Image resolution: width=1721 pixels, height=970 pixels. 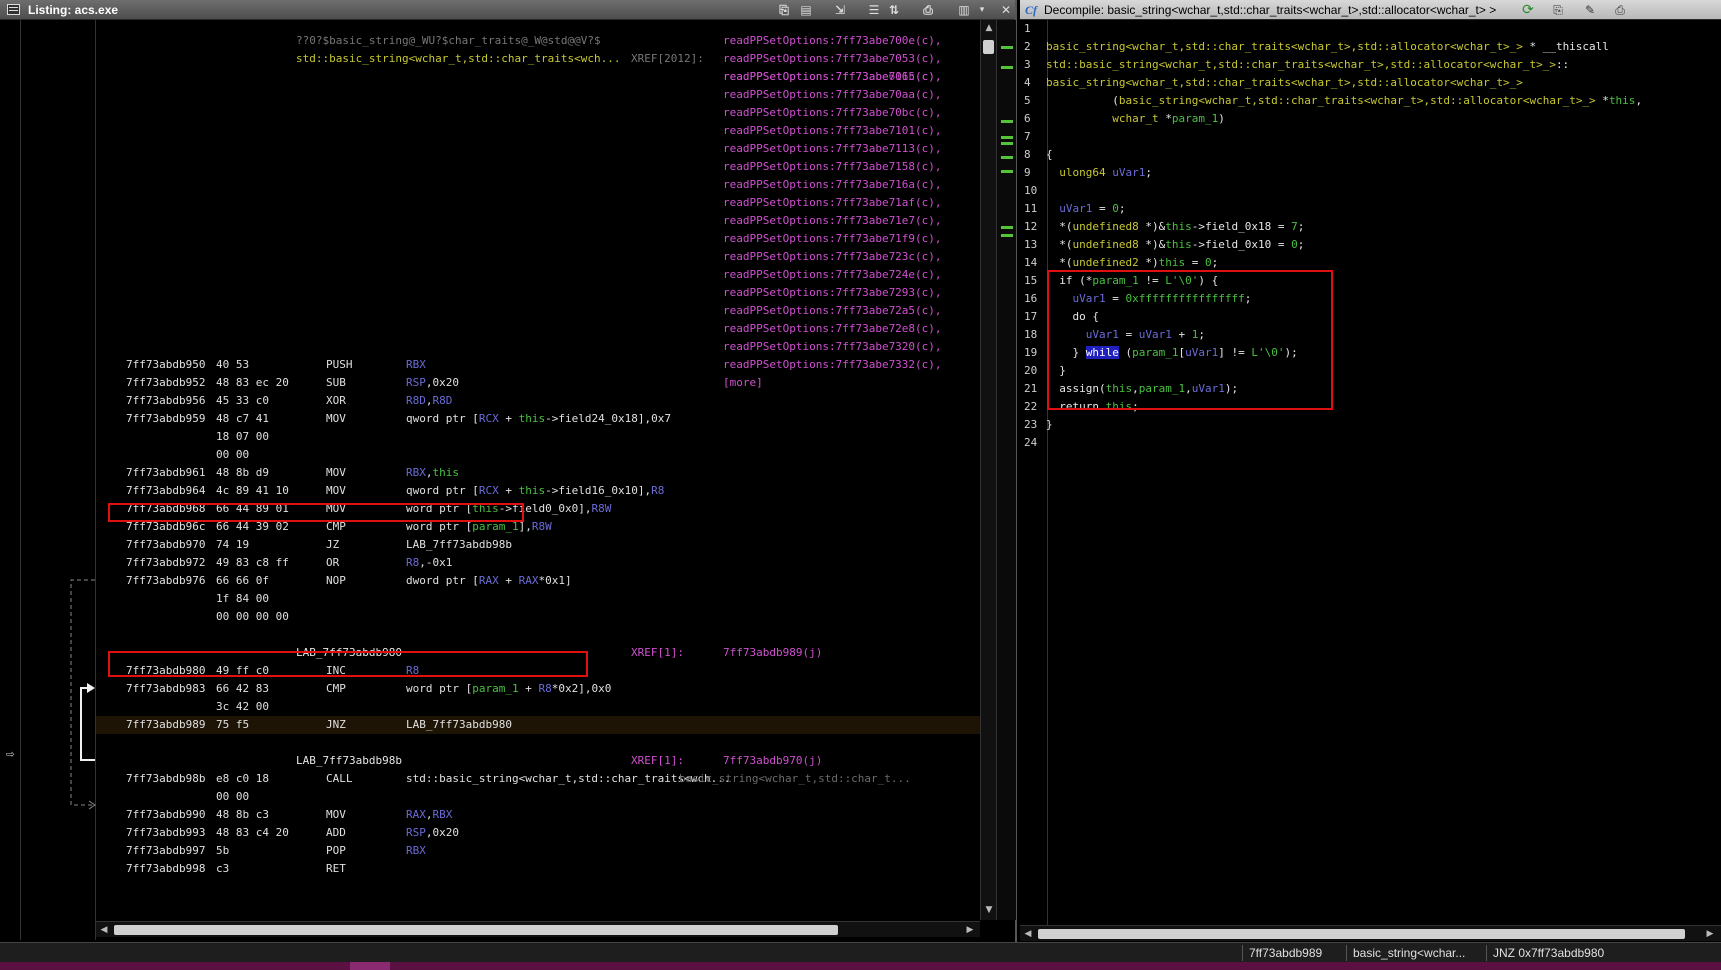 I want to click on refresh-icon: ⟳, so click(x=1528, y=10).